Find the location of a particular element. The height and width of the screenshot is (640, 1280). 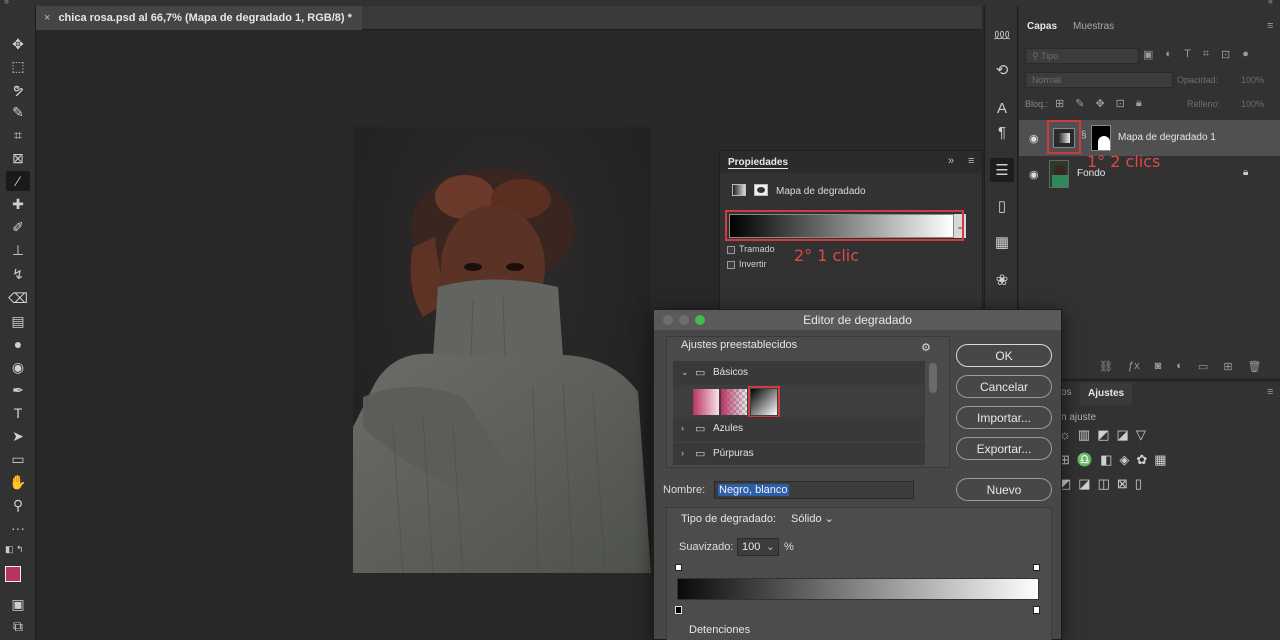

fill-value: 100% is located at coordinates (1252, 104).